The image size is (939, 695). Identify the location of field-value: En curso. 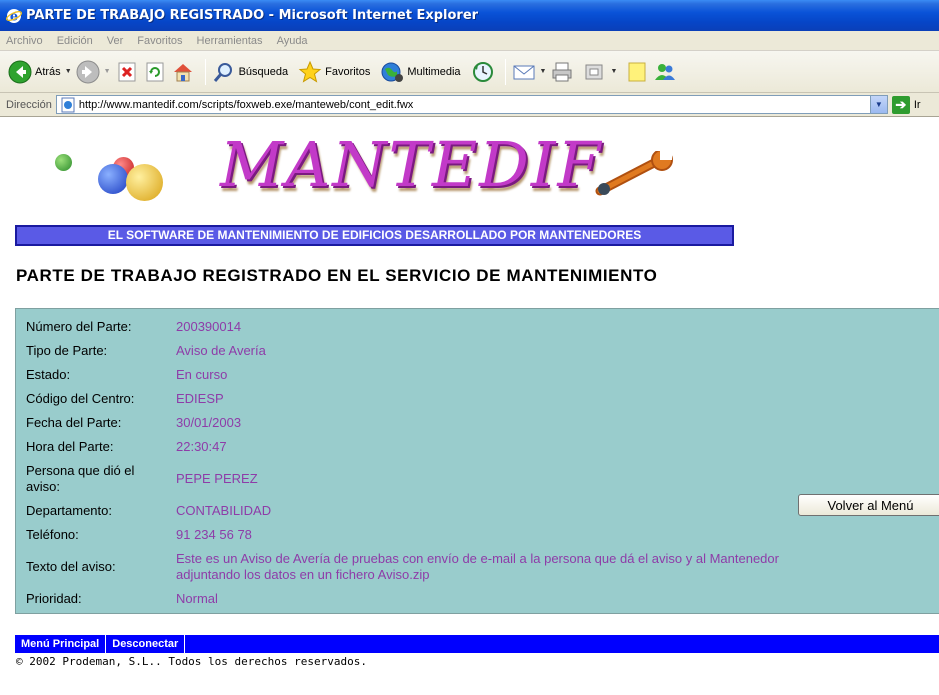
(202, 374).